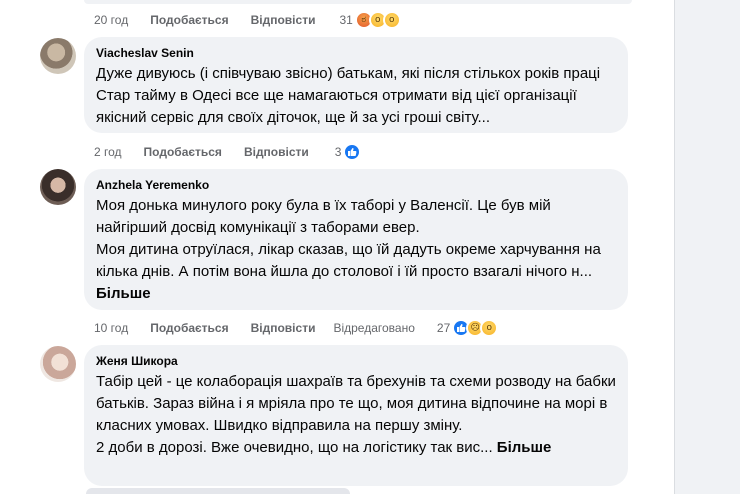  I want to click on comment-author: Женя Шикора, so click(356, 361).